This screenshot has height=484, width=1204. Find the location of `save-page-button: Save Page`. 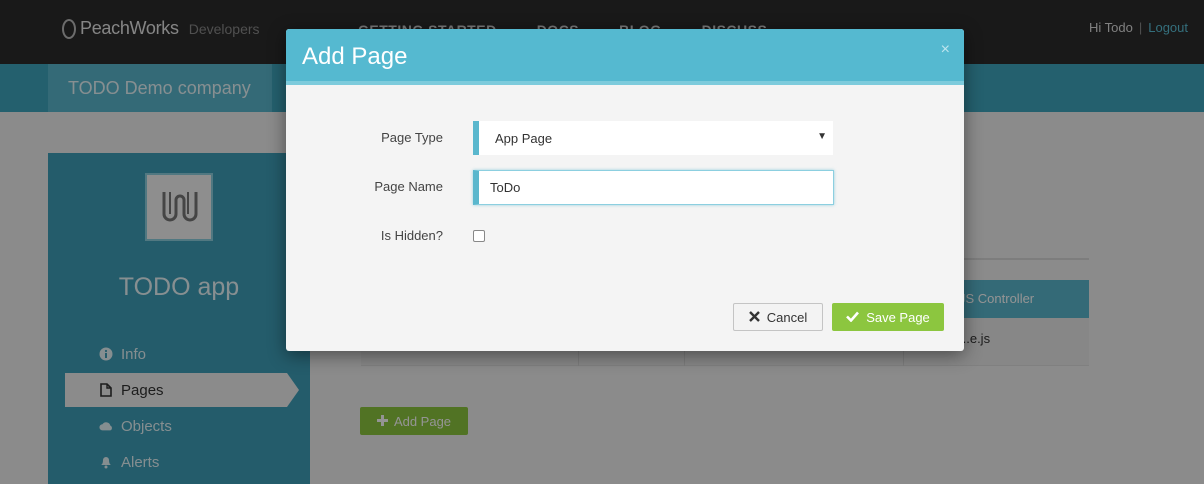

save-page-button: Save Page is located at coordinates (888, 317).